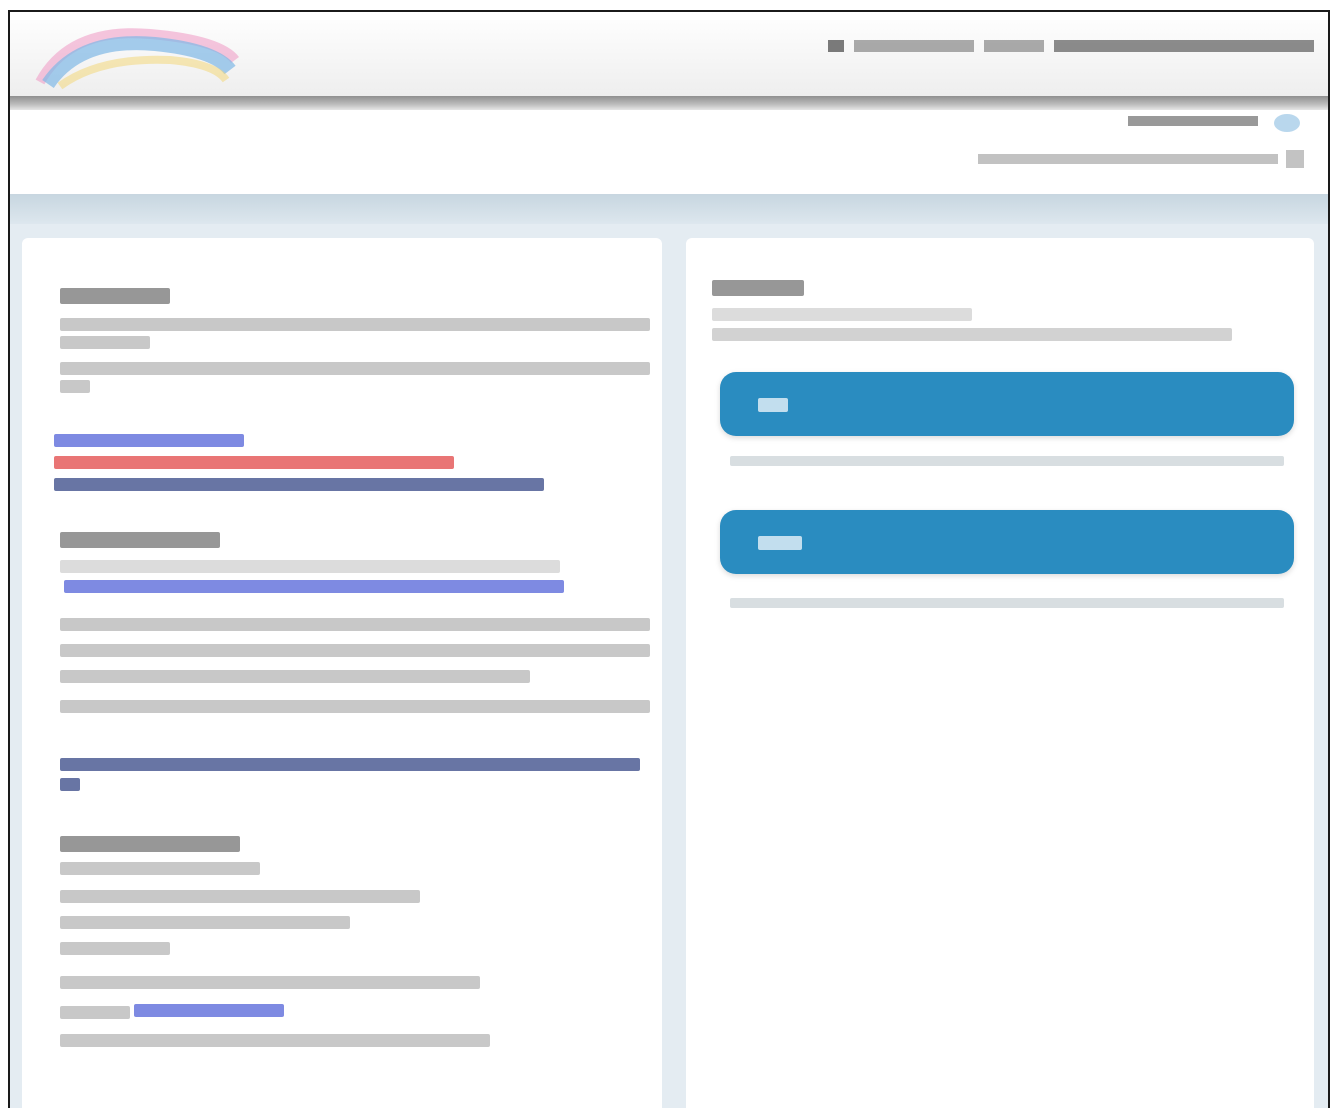  I want to click on user-icon, so click(1287, 123).